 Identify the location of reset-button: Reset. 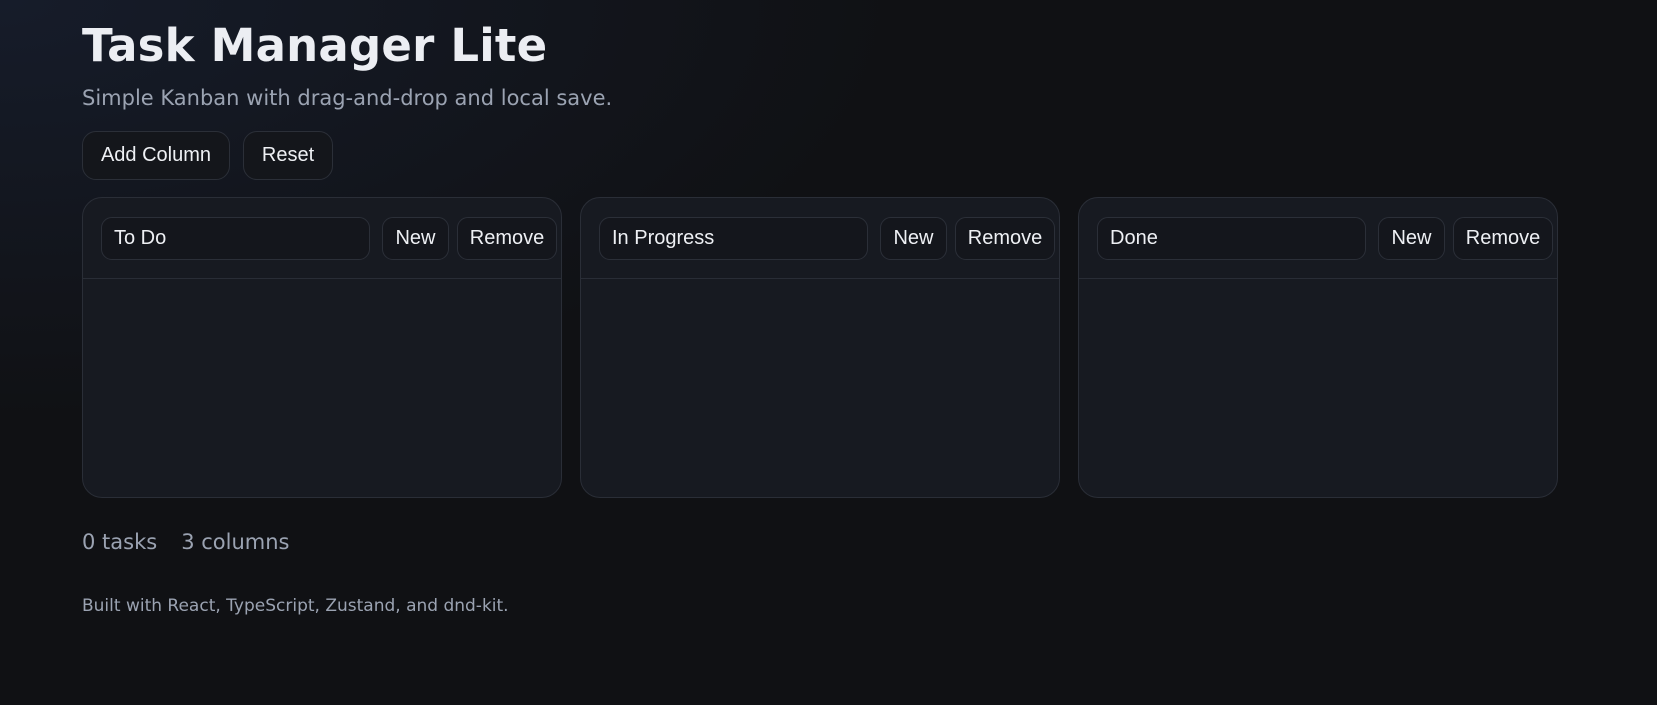
(288, 155).